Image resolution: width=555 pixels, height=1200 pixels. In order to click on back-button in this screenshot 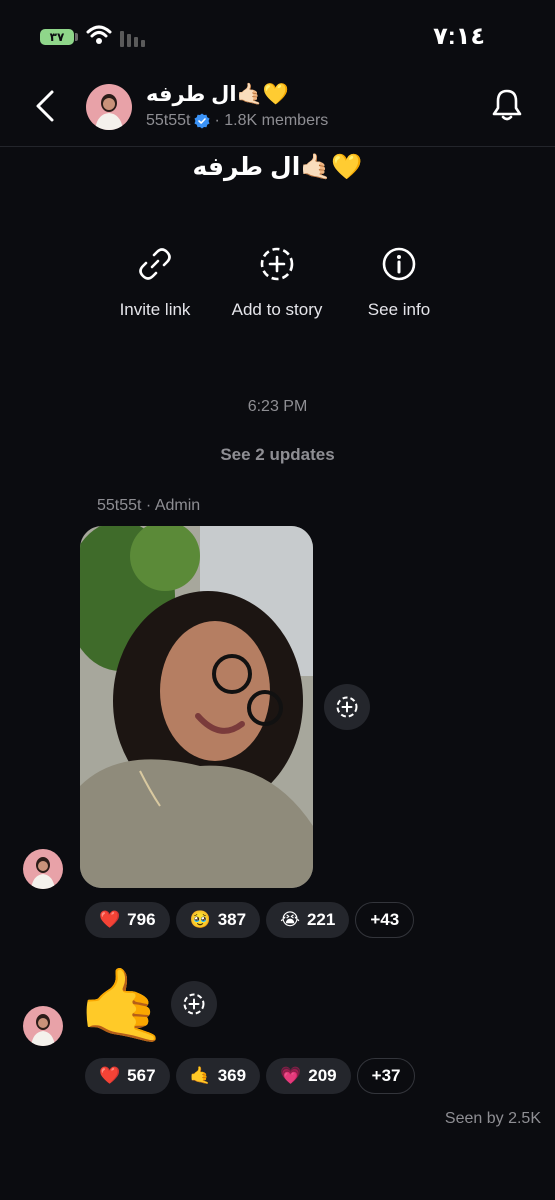, I will do `click(45, 108)`.